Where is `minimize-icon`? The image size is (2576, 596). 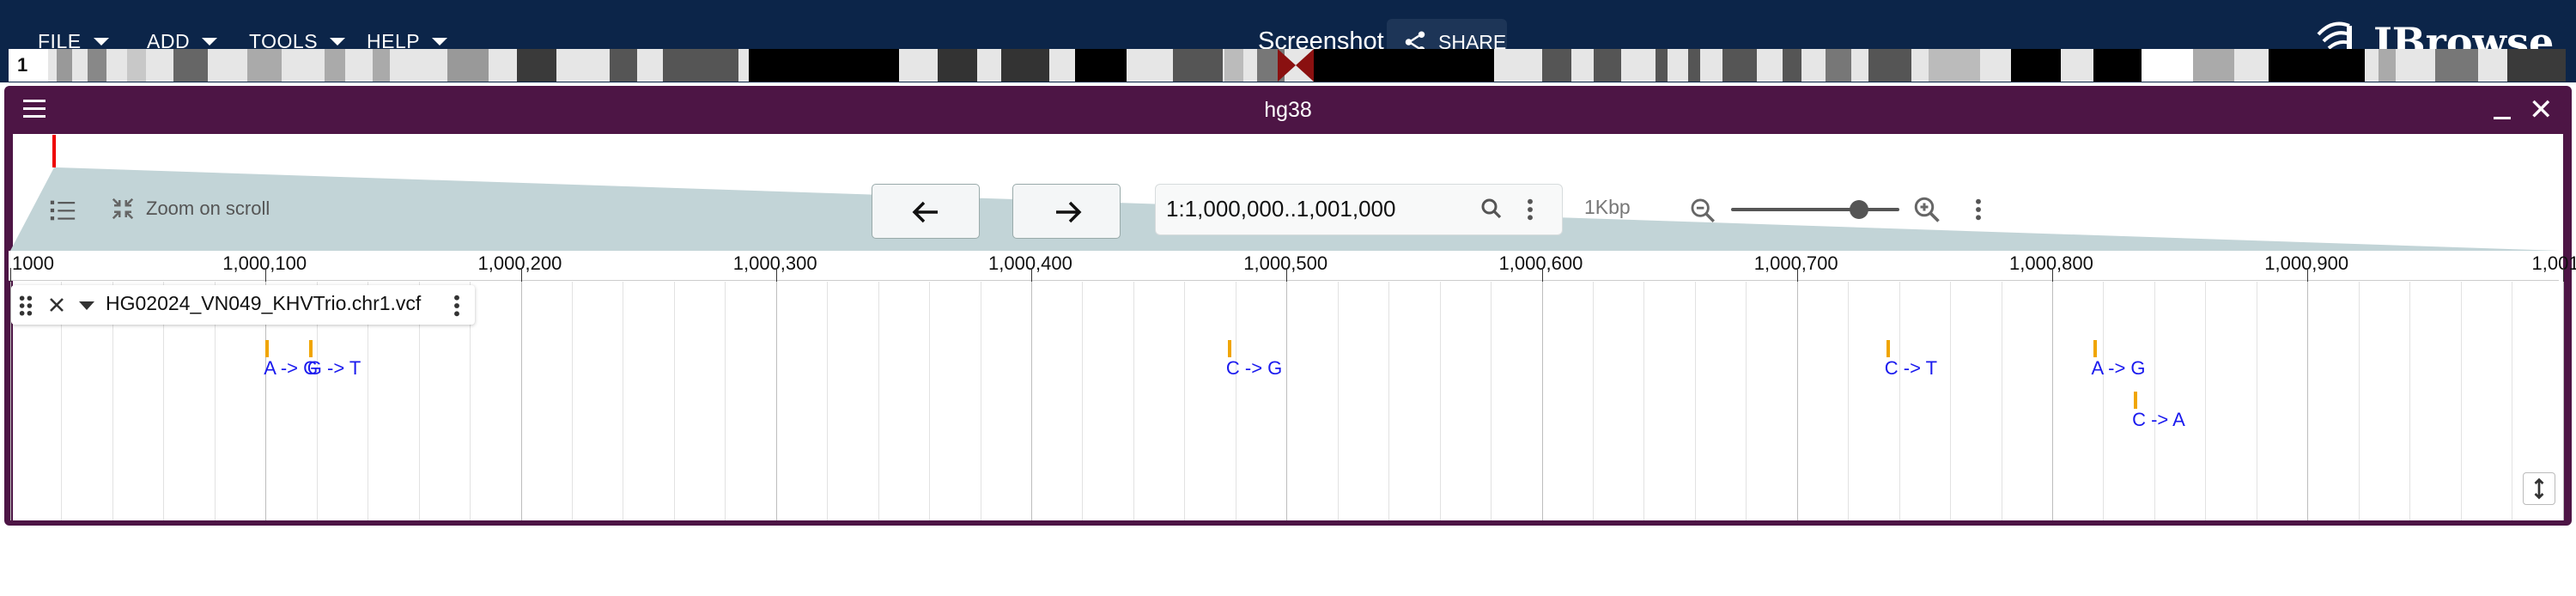 minimize-icon is located at coordinates (2502, 118).